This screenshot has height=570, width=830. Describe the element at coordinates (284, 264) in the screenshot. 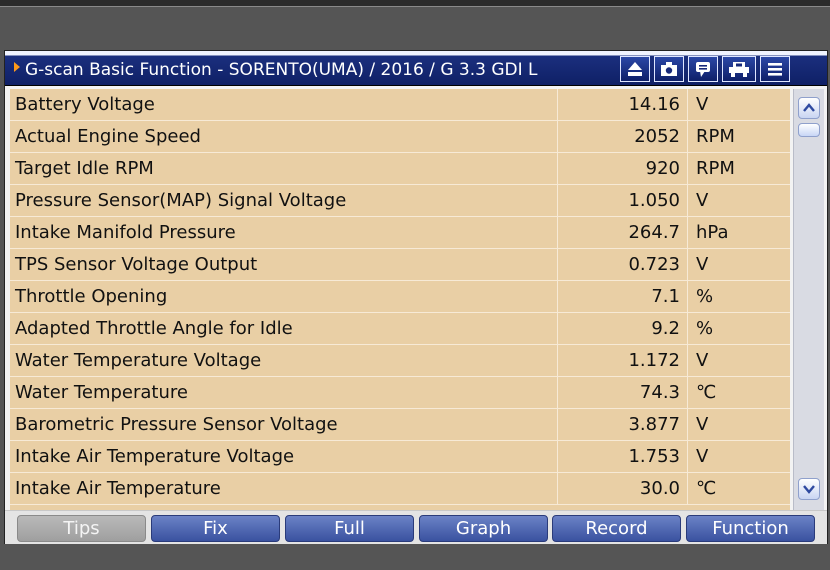

I see `parameter-name: TPS Sensor Voltage Output` at that location.